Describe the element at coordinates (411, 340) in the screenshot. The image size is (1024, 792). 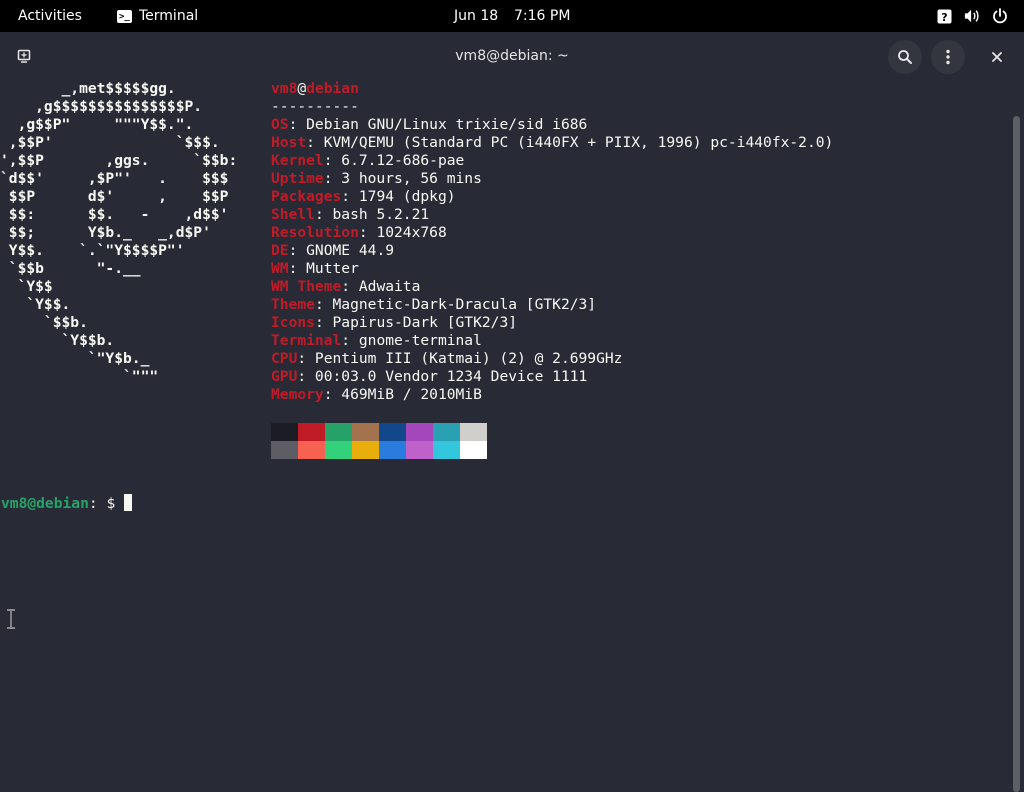
I see `info-value: : gnome-terminal` at that location.